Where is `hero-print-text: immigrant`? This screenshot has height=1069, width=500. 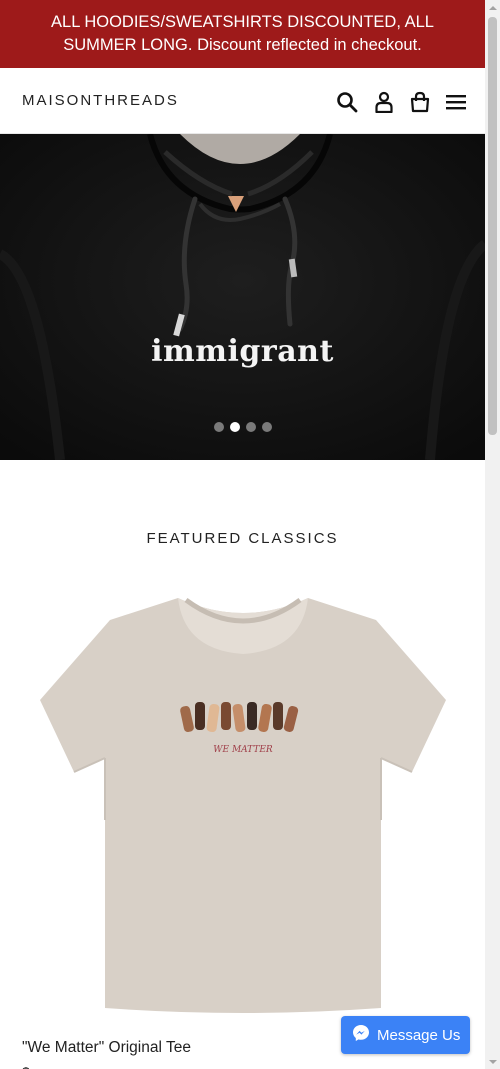 hero-print-text: immigrant is located at coordinates (242, 351).